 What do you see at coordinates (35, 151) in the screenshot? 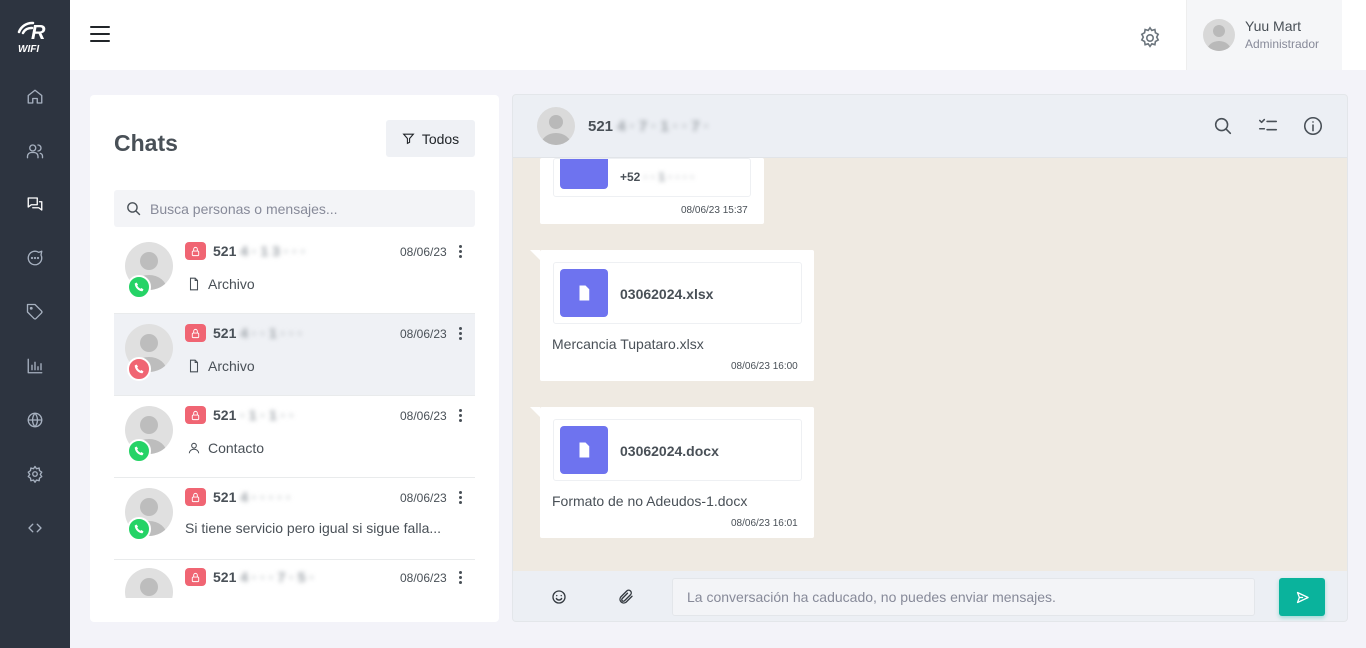
I see `users-icon` at bounding box center [35, 151].